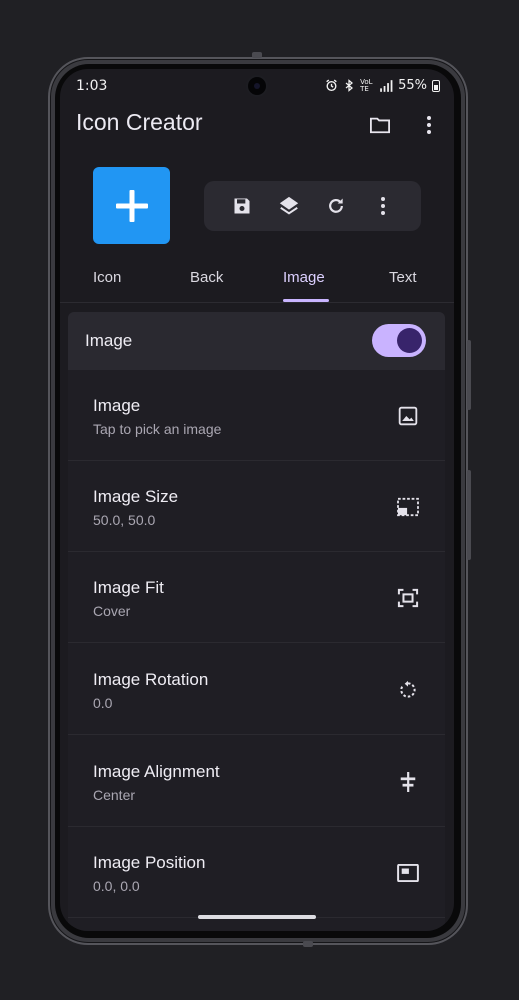  What do you see at coordinates (139, 122) in the screenshot?
I see `page-title: Icon Creator` at bounding box center [139, 122].